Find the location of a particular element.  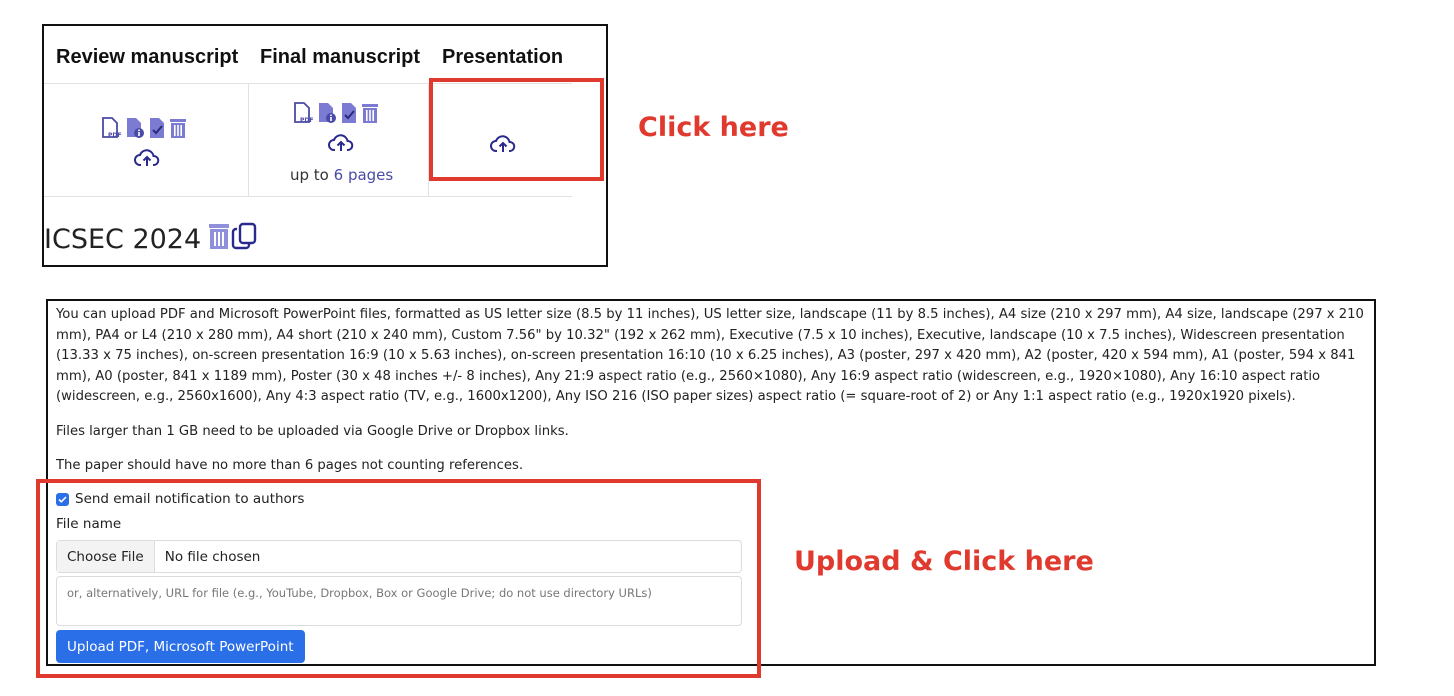

upload-click-here-annotation: Upload & Click here is located at coordinates (944, 561).